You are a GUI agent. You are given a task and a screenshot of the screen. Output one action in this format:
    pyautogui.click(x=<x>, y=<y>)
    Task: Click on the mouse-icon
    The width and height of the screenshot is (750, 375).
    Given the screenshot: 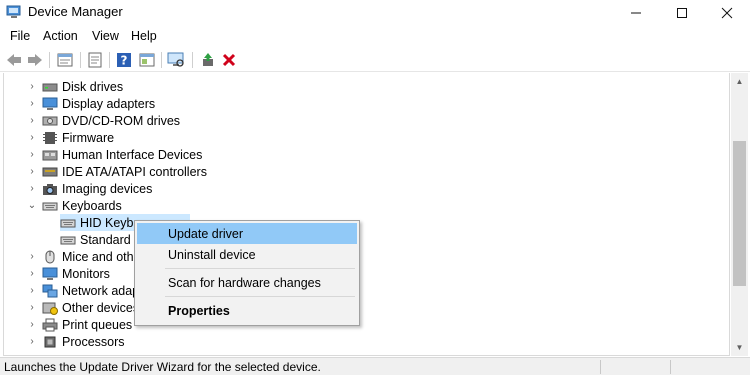 What is the action you would take?
    pyautogui.click(x=50, y=256)
    